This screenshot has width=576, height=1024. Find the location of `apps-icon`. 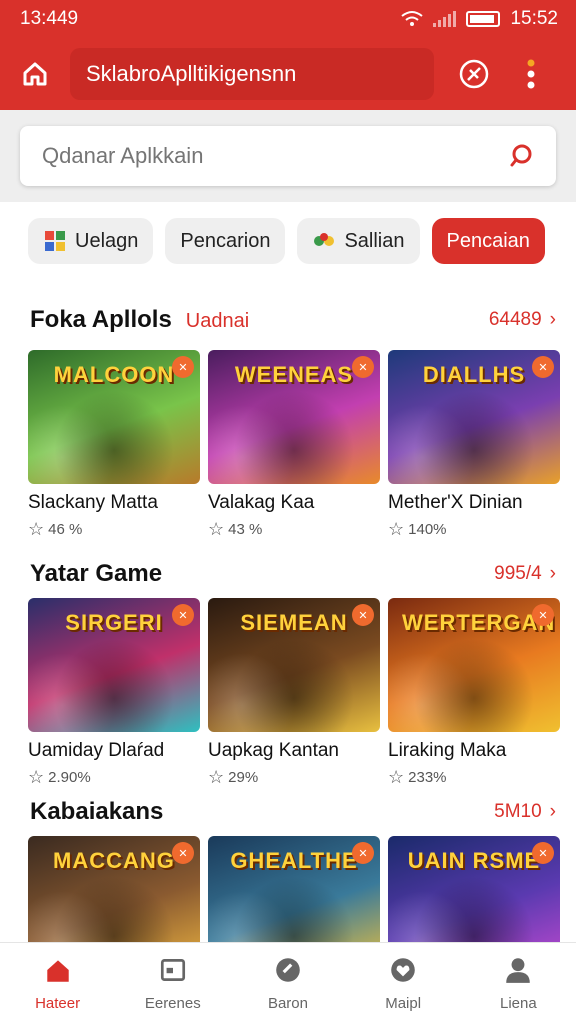

apps-icon is located at coordinates (173, 972).